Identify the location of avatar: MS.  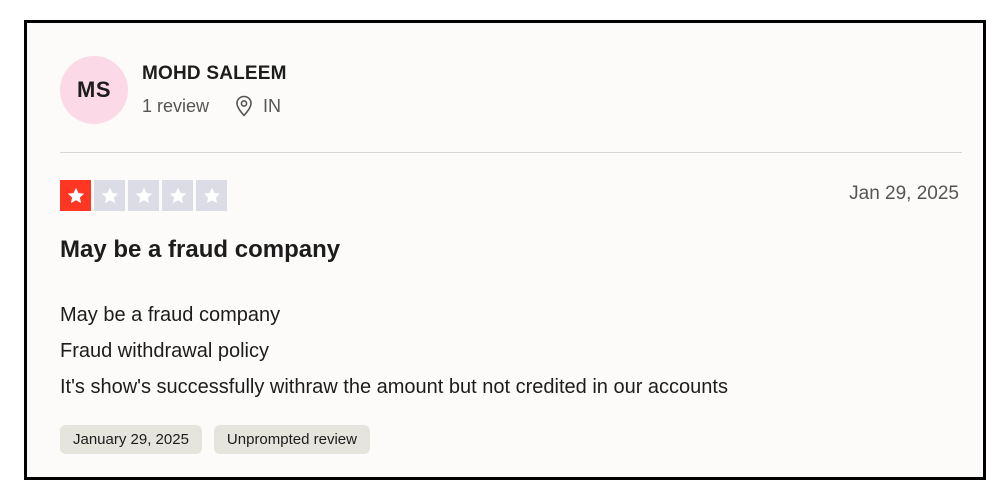
(94, 90).